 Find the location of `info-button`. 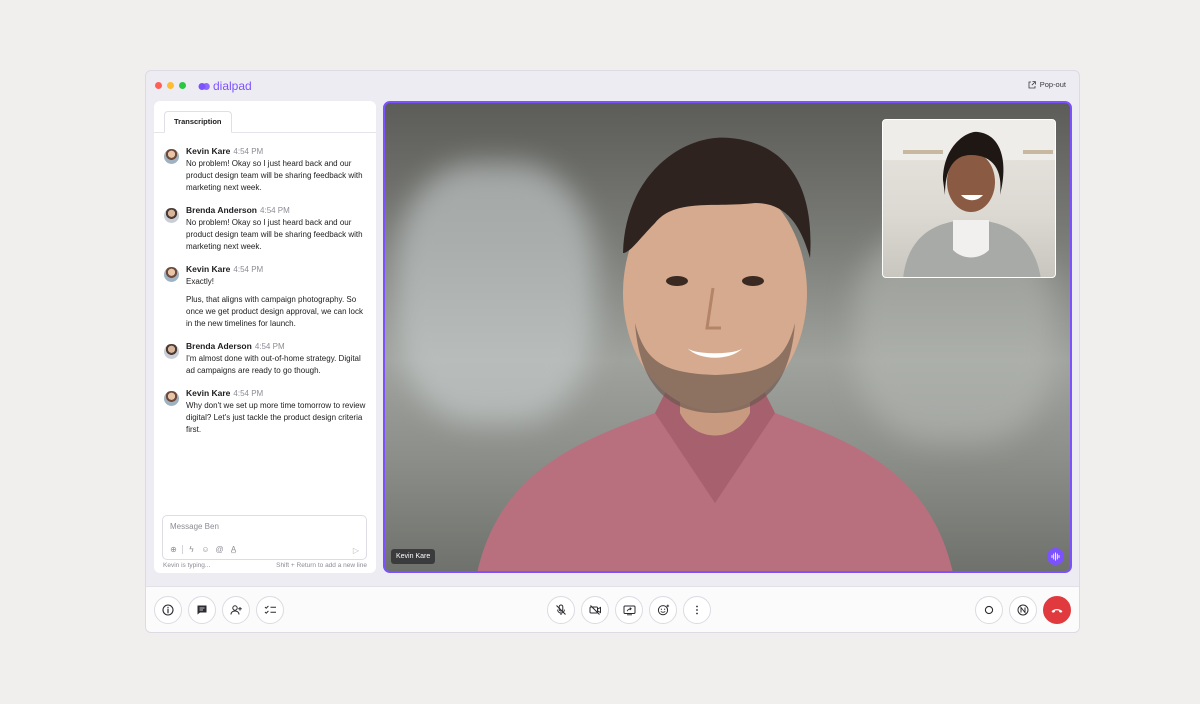

info-button is located at coordinates (168, 610).